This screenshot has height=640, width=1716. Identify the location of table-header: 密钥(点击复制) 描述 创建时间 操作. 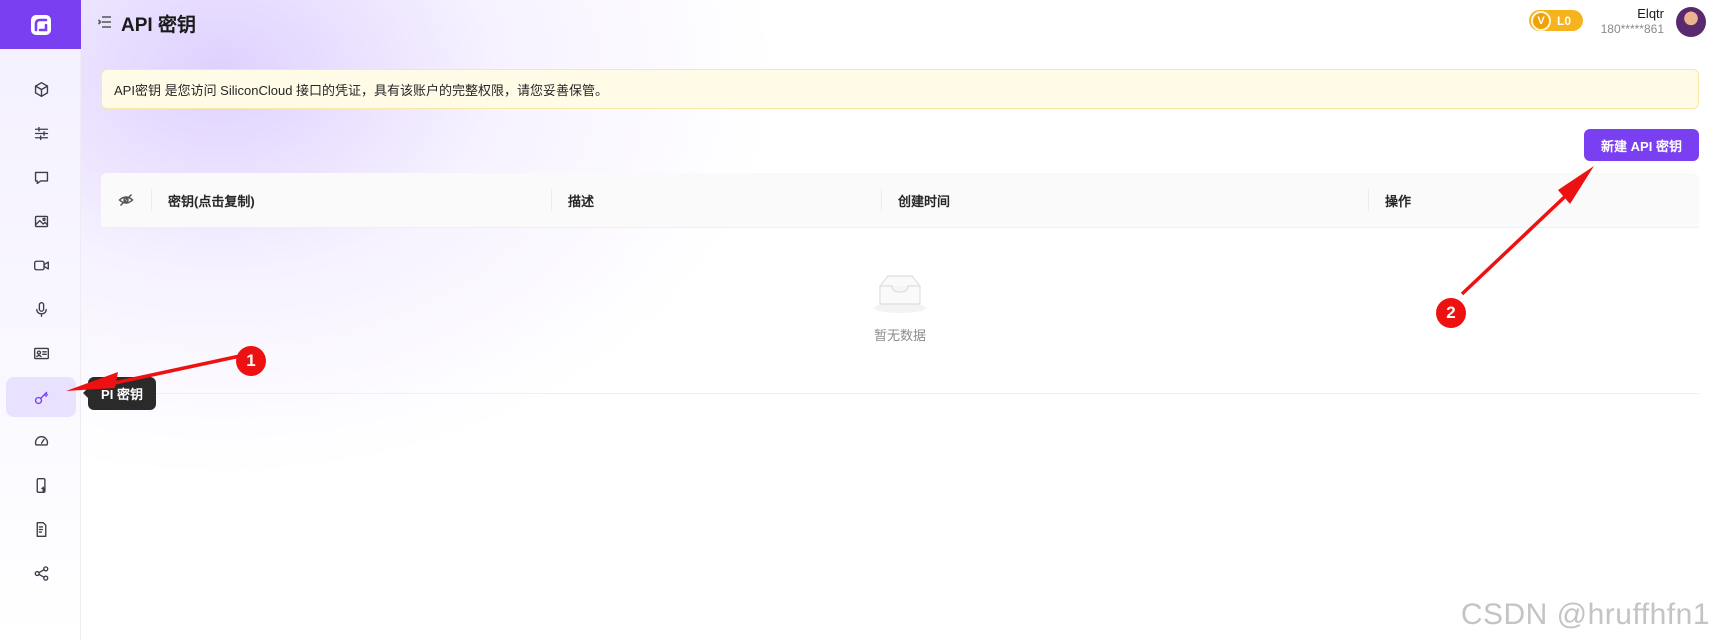
(900, 200).